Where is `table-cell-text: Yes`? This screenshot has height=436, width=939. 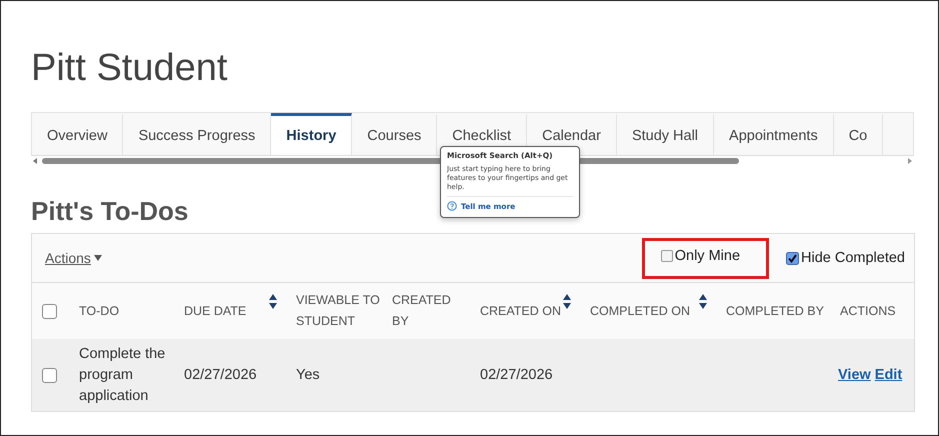 table-cell-text: Yes is located at coordinates (308, 375).